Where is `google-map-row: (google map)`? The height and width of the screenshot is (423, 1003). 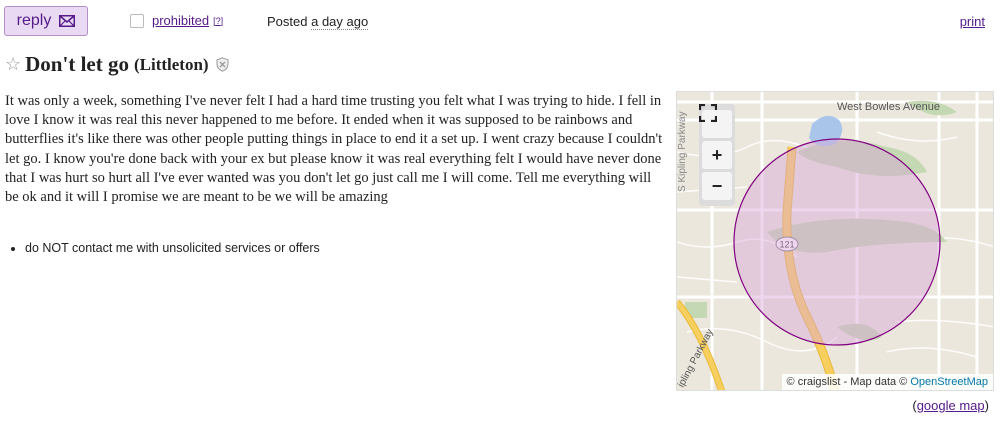 google-map-row: (google map) is located at coordinates (950, 405).